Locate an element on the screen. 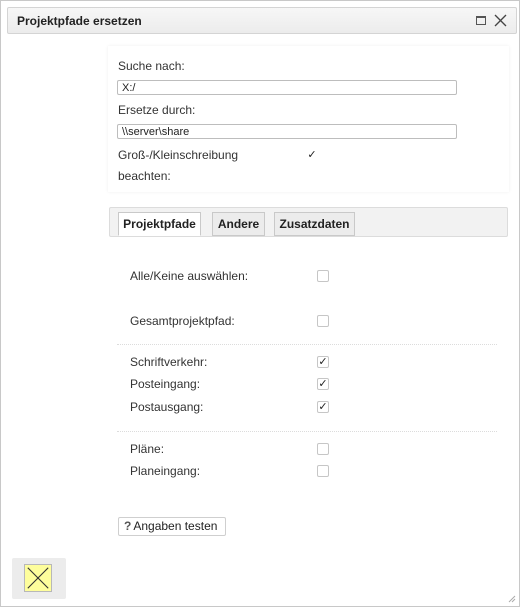 Image resolution: width=522 pixels, height=609 pixels. select-all-checkbox is located at coordinates (323, 276).